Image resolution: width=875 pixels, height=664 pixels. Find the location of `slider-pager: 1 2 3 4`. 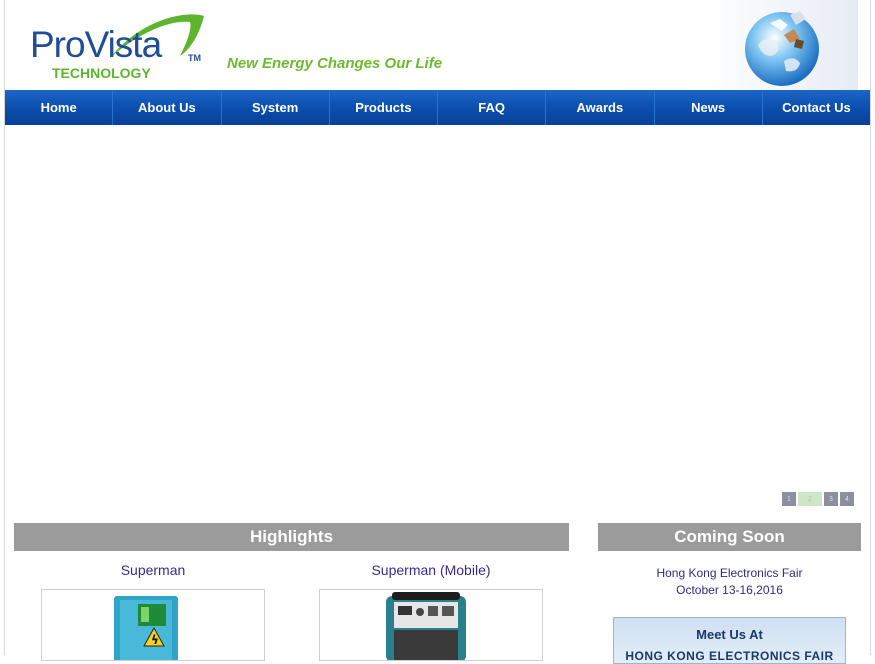

slider-pager: 1 2 3 4 is located at coordinates (818, 499).